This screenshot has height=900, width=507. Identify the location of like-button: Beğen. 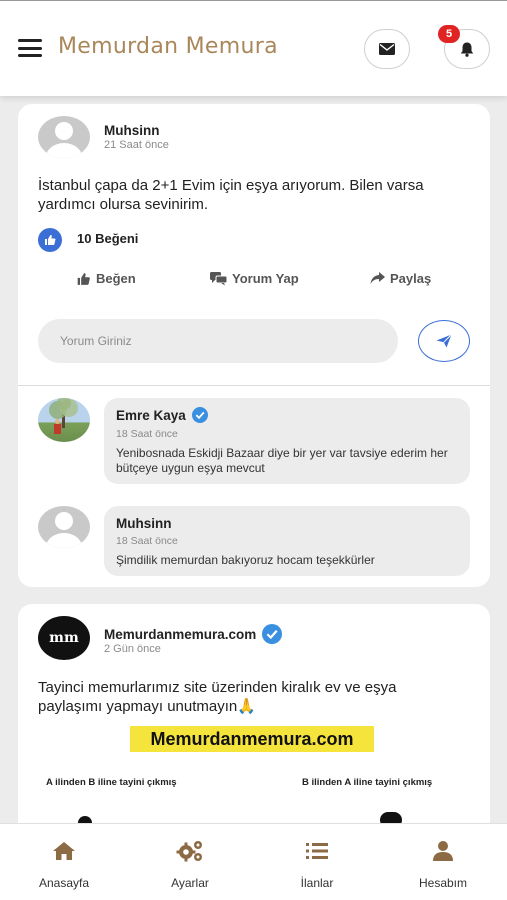
(106, 278).